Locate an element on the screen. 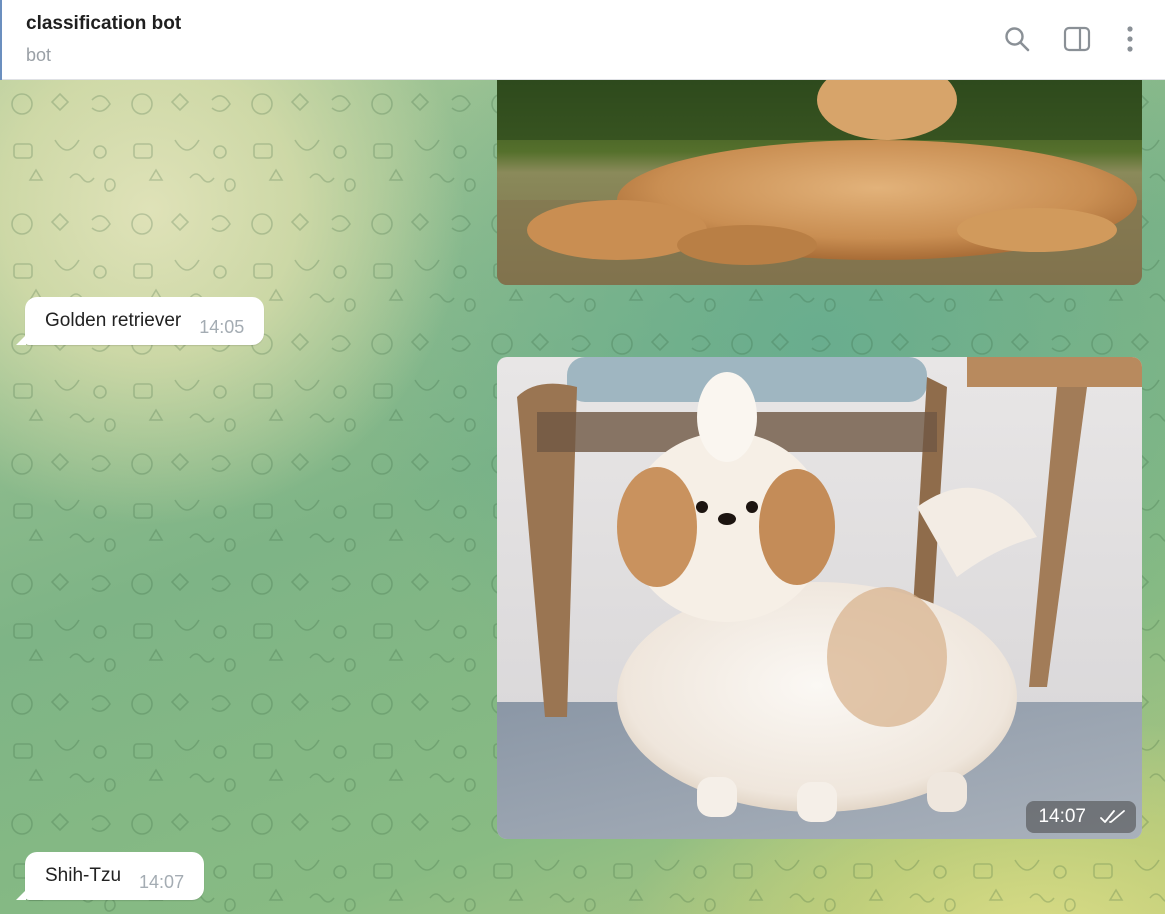 This screenshot has width=1165, height=914. more-options-button is located at coordinates (1130, 39).